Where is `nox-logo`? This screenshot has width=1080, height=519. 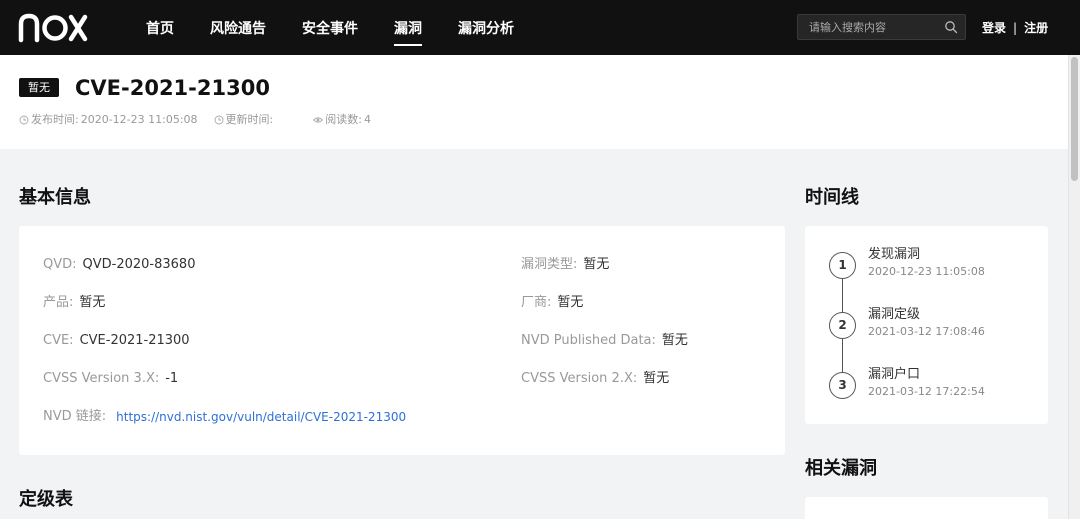
nox-logo is located at coordinates (53, 27).